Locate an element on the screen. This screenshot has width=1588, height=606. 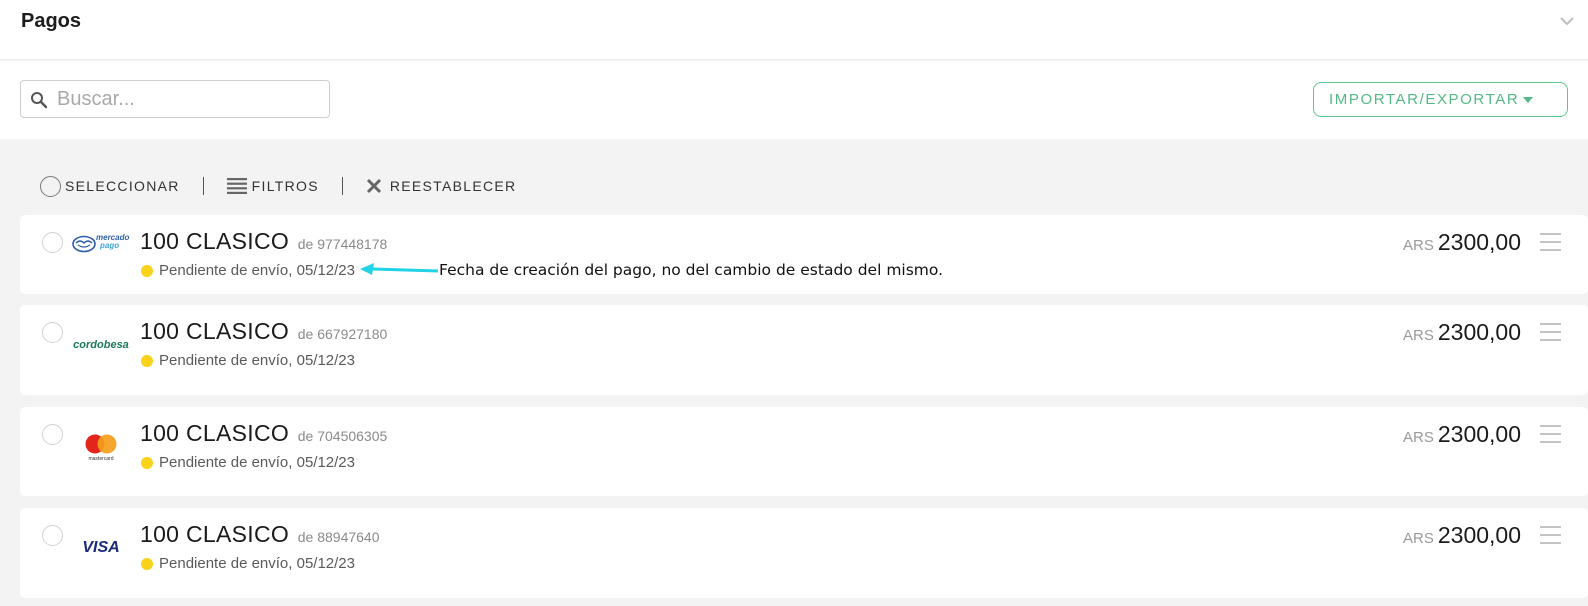
page-header: Pagos is located at coordinates (794, 30).